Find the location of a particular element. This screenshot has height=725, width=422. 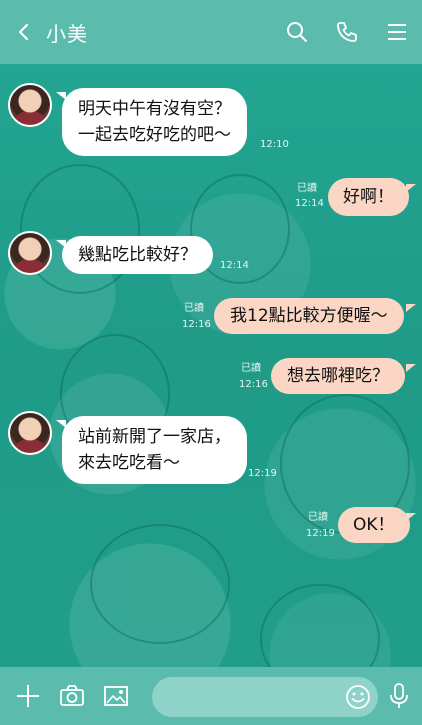

message-line: 我12點比較方便喔～ is located at coordinates (309, 316).